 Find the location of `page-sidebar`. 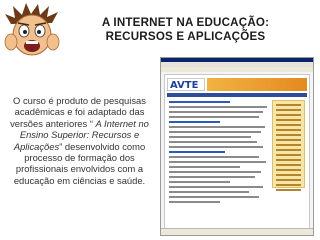

page-sidebar is located at coordinates (288, 145).